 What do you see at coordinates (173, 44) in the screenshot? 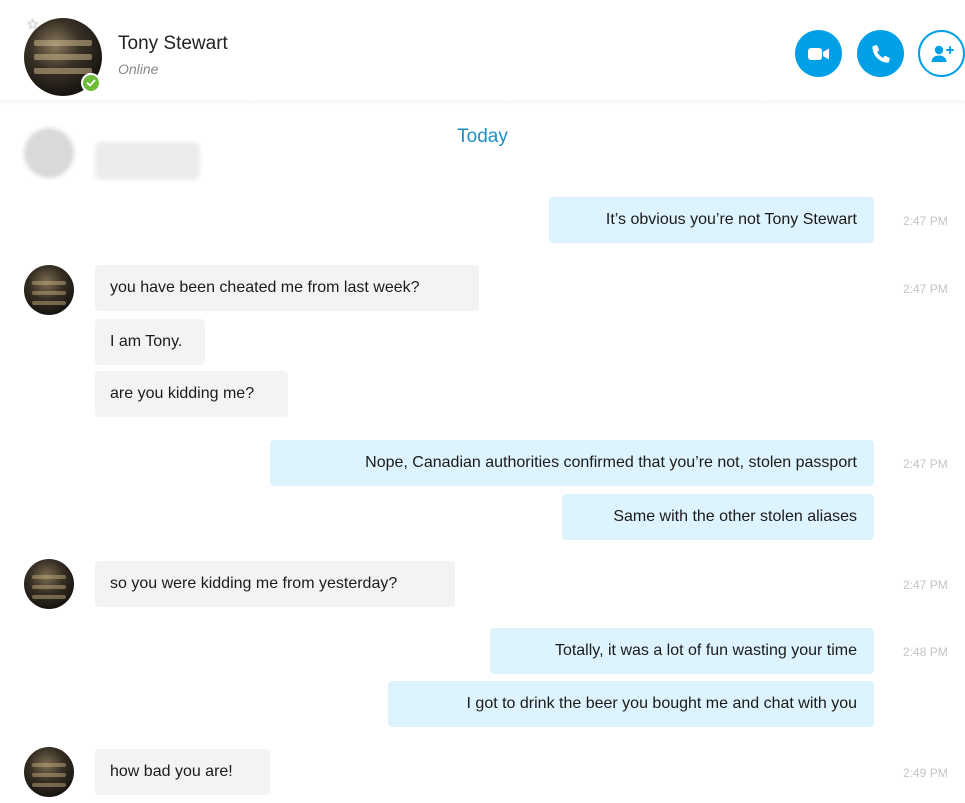
I see `contact-name: Tony Stewart` at bounding box center [173, 44].